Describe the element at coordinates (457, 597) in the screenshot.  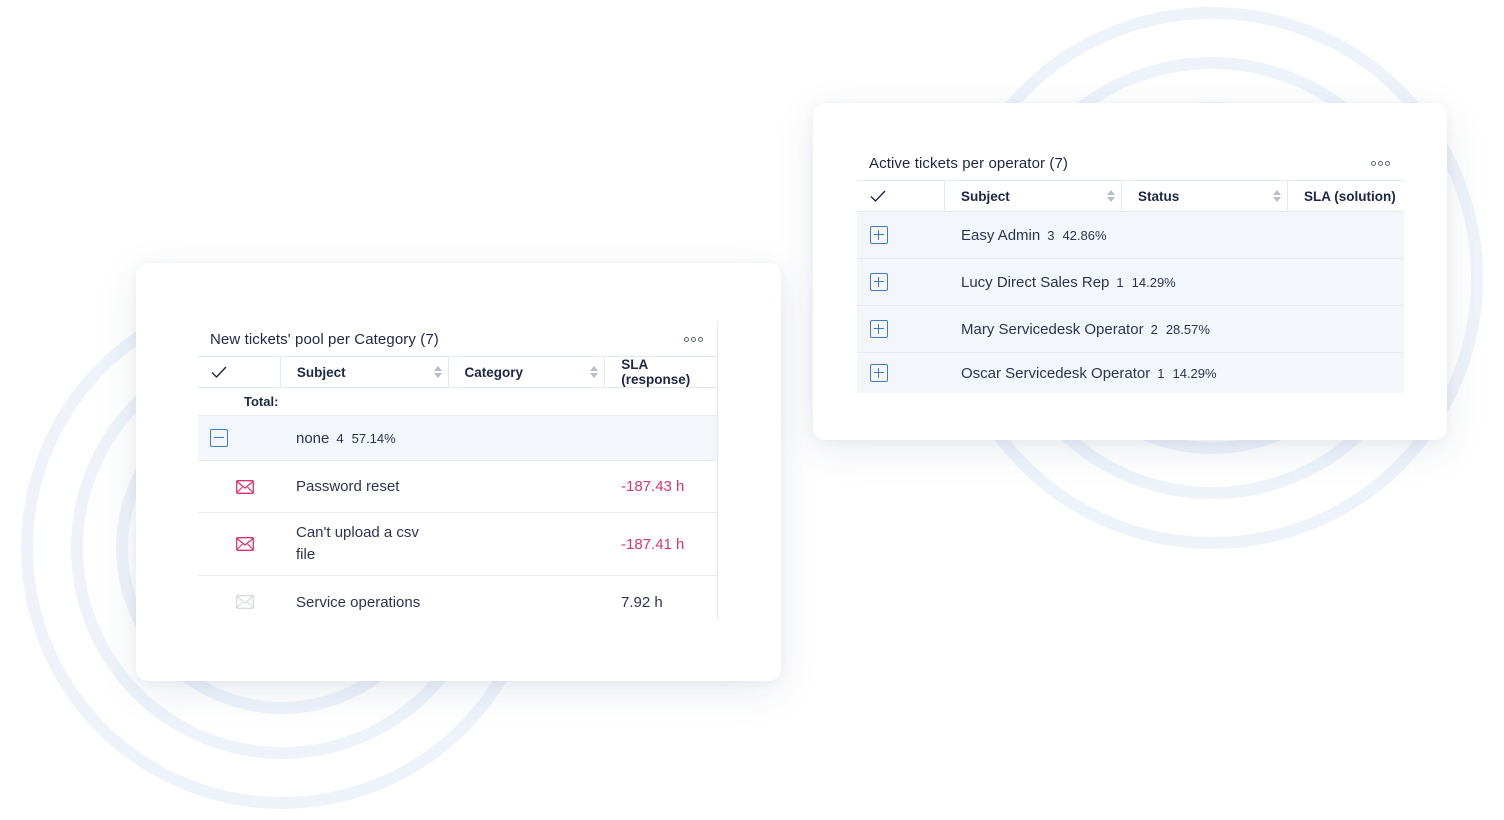
I see `table-row: Service operations 7.92 h` at that location.